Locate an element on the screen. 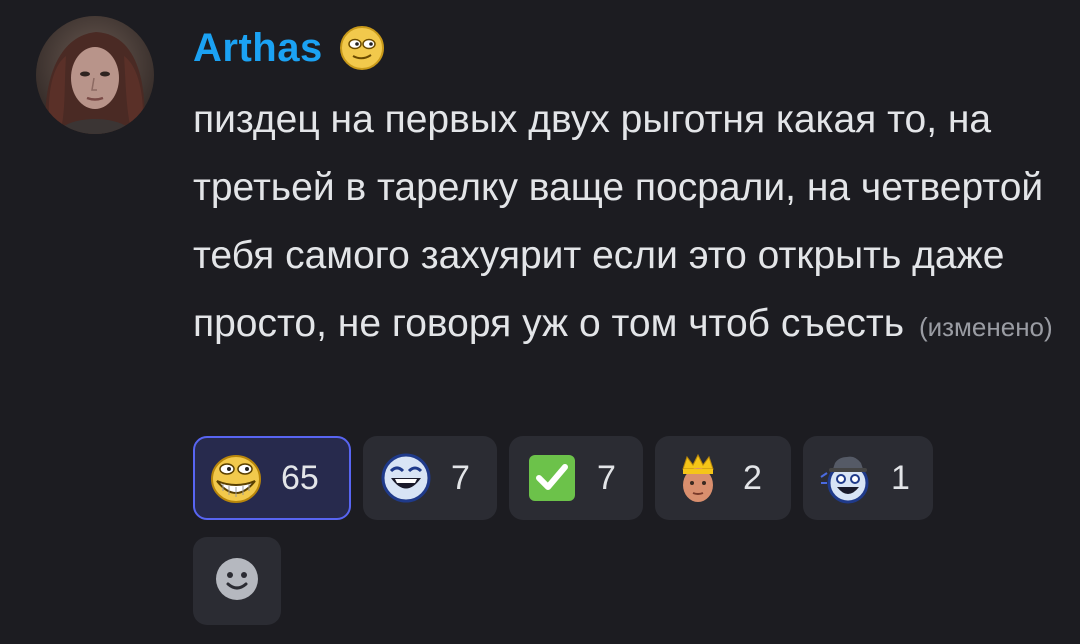  meme-face-icon is located at coordinates (362, 48).